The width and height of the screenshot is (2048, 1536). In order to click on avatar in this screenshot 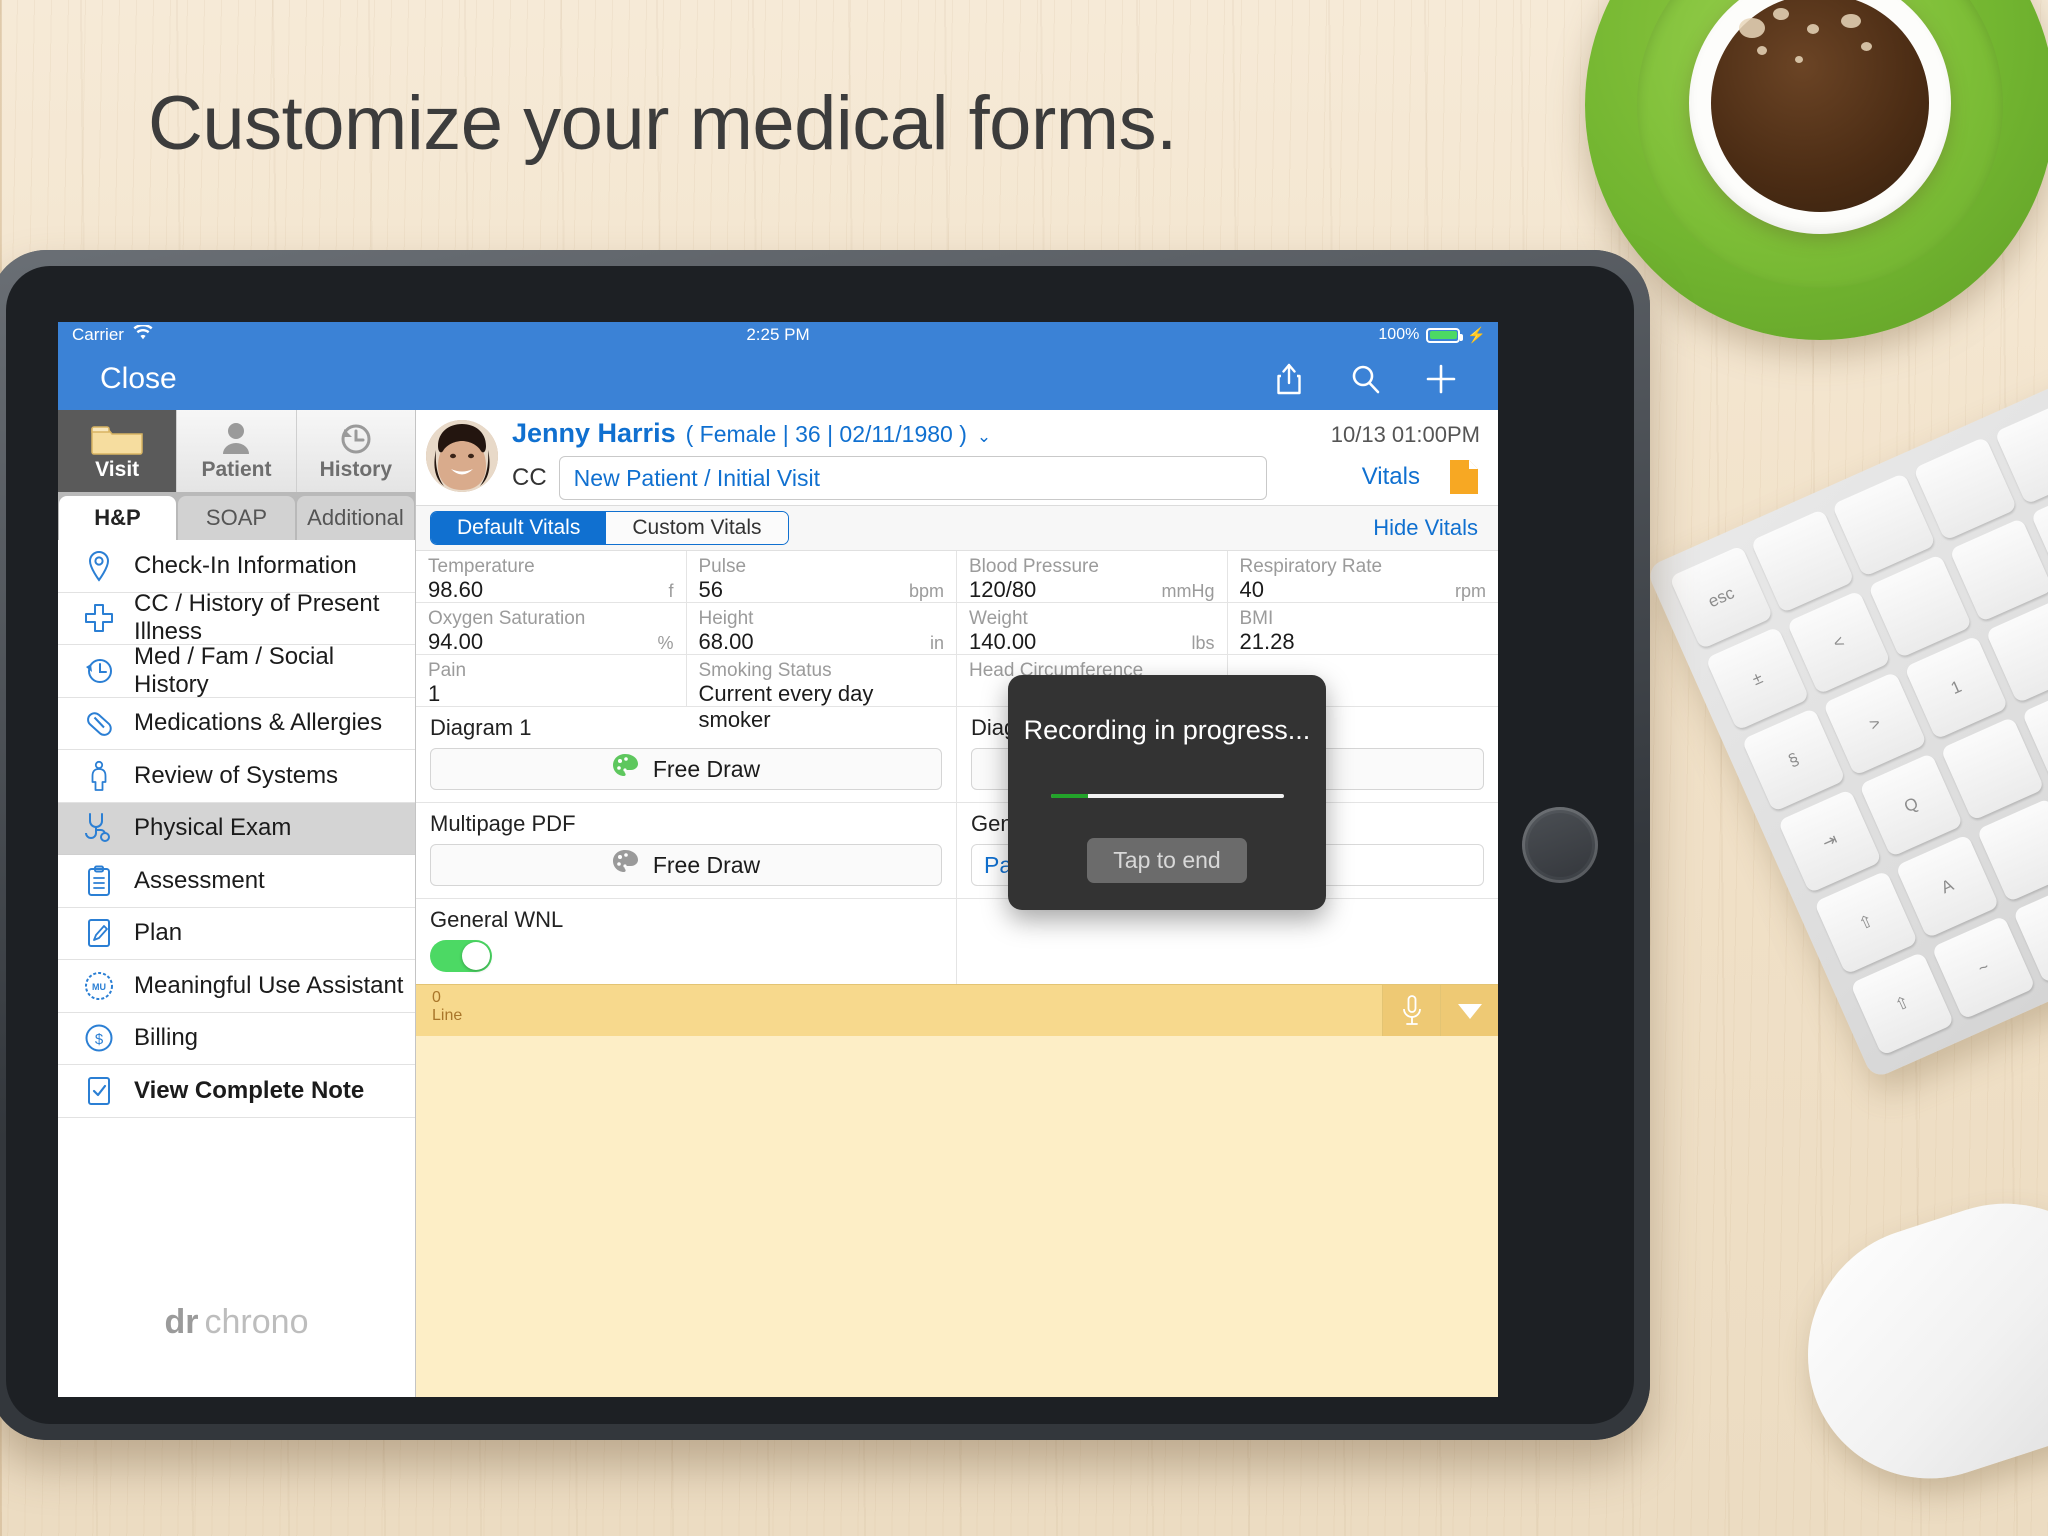, I will do `click(462, 456)`.